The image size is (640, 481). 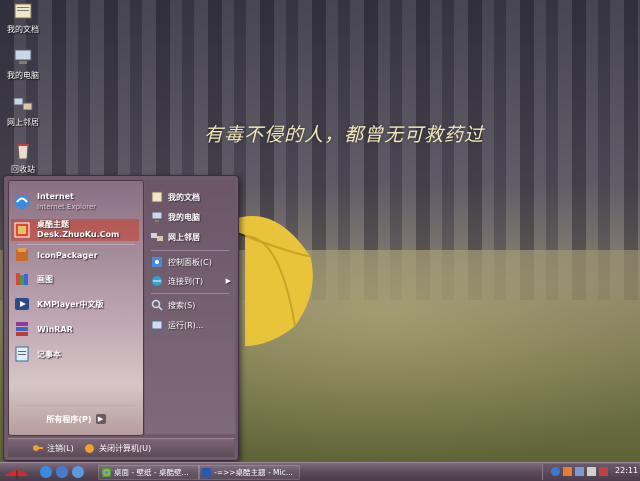 I want to click on places-my-computer: 我的电脑, so click(x=191, y=217).